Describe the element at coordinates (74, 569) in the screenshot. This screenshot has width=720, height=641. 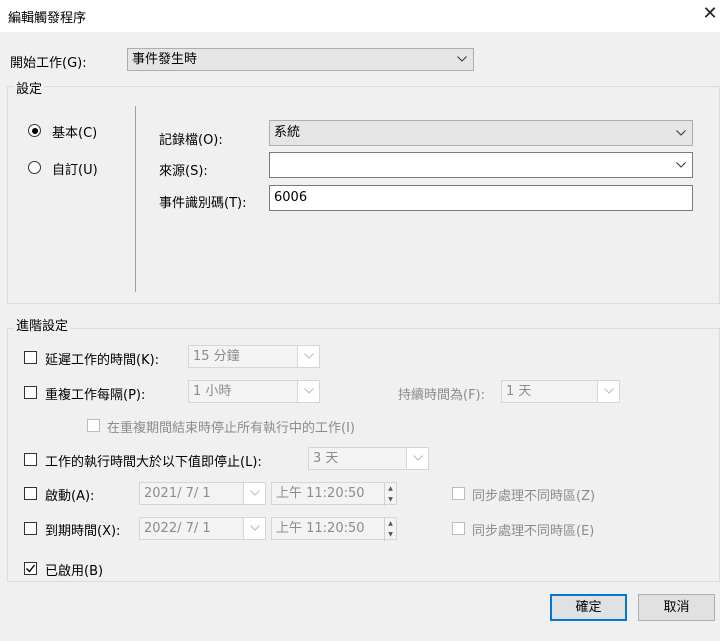
I see `enabled-label: 已啟用(B)` at that location.